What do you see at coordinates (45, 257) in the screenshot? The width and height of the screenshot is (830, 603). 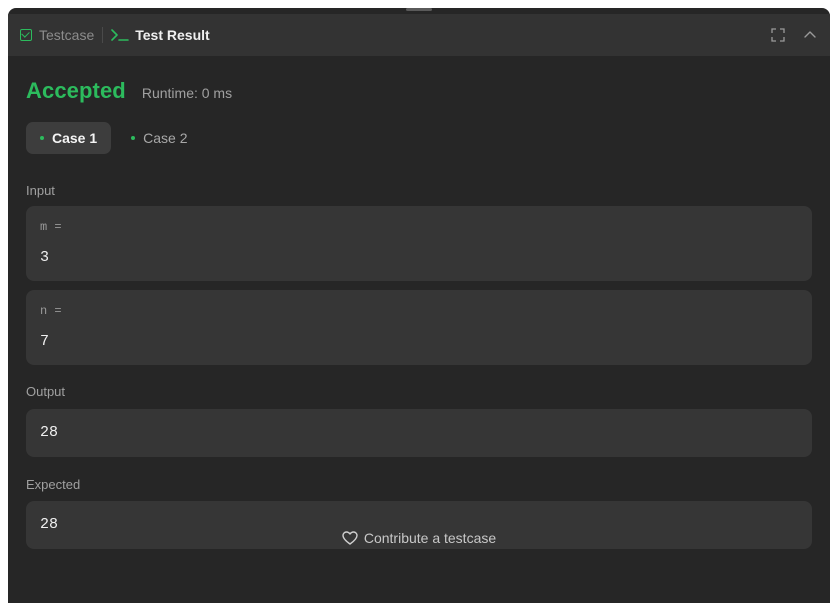 I see `param-value: 3` at bounding box center [45, 257].